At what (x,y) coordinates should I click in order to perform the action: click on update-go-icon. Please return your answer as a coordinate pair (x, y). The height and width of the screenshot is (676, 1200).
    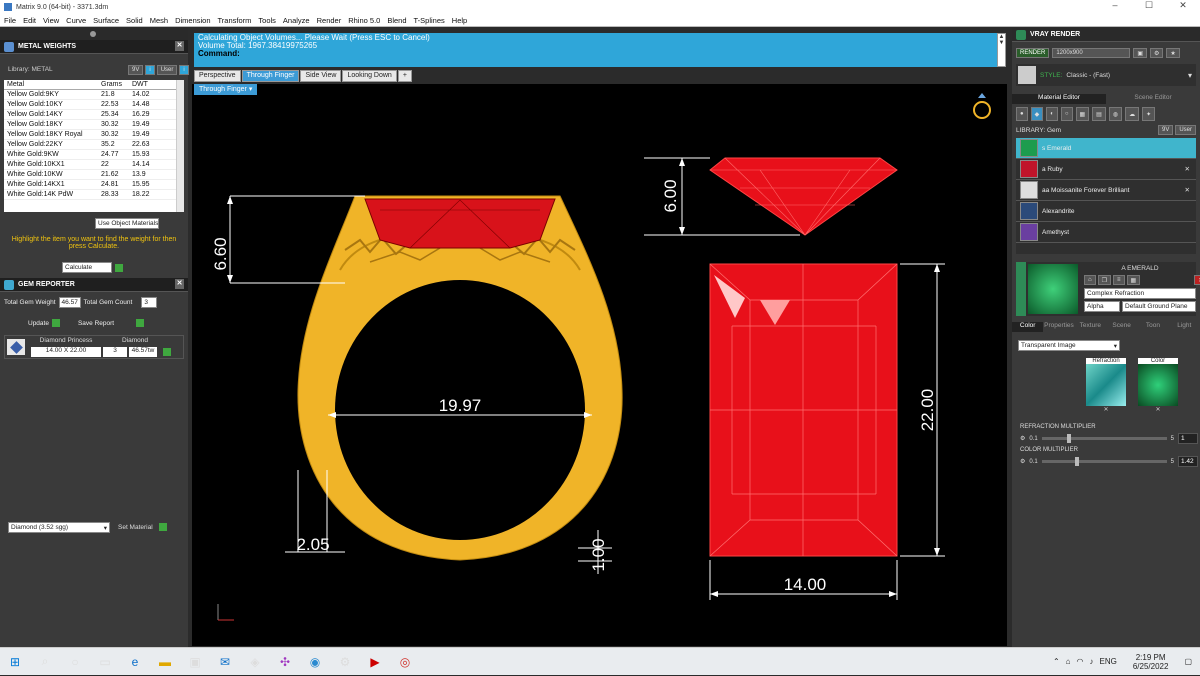
    Looking at the image, I should click on (55, 323).